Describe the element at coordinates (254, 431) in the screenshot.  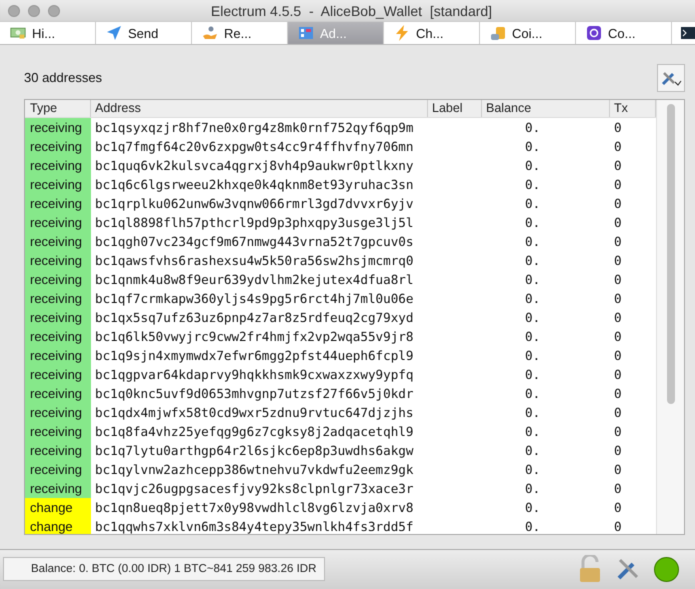
I see `address-cell-text: bc1q8fa4vhz25yefqg9g6z7cgksy8j2adqacetqhl9` at that location.